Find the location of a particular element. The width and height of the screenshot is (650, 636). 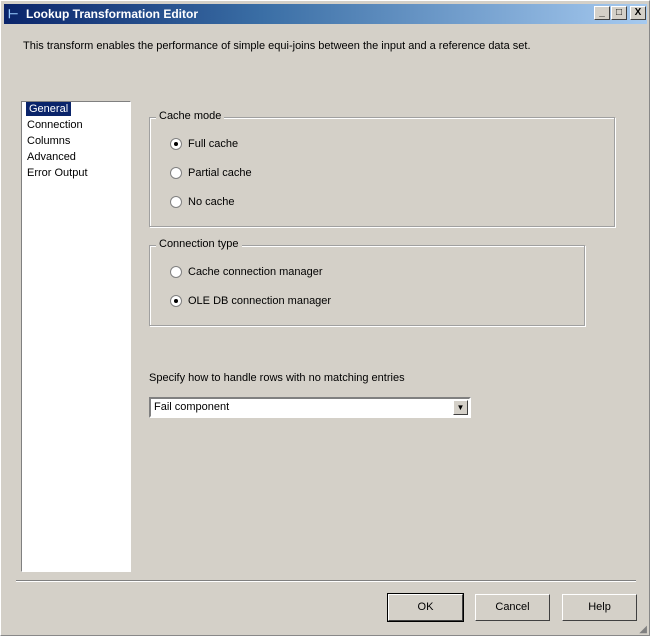

help-button: Help is located at coordinates (599, 607).